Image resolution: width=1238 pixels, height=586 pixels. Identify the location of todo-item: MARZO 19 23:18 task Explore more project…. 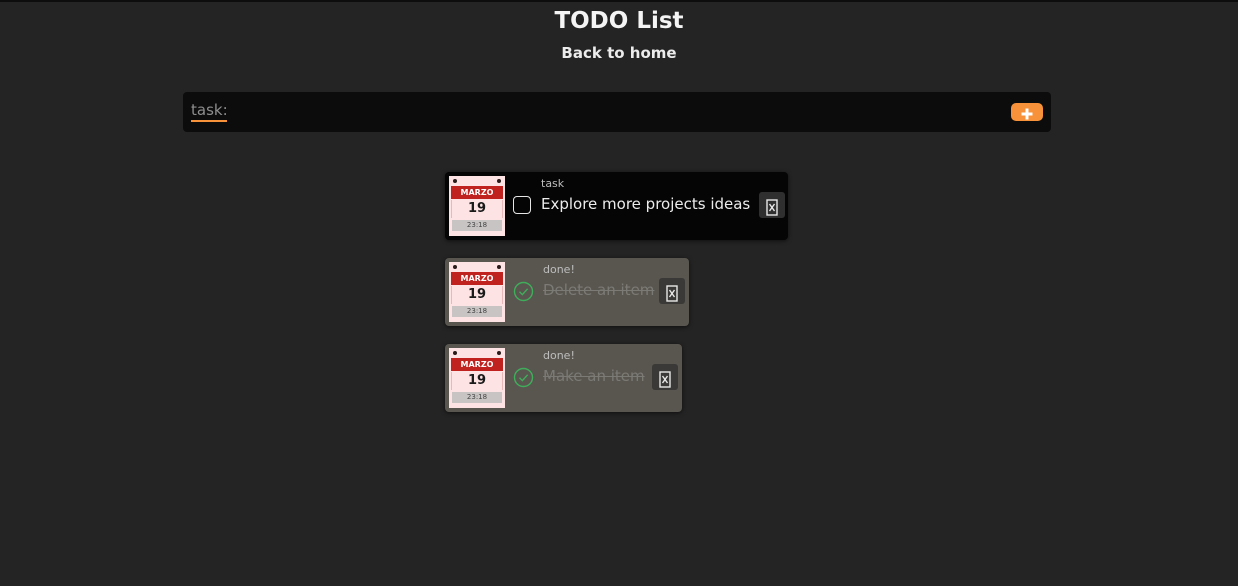
(616, 206).